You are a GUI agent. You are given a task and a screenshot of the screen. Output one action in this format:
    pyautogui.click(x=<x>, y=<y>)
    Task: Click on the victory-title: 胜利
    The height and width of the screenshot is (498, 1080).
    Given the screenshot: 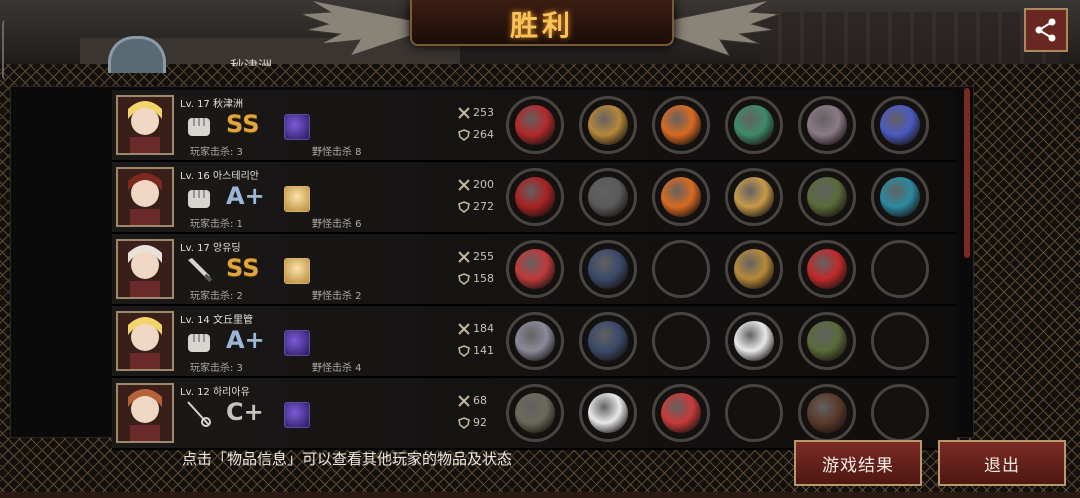 What is the action you would take?
    pyautogui.click(x=541, y=25)
    